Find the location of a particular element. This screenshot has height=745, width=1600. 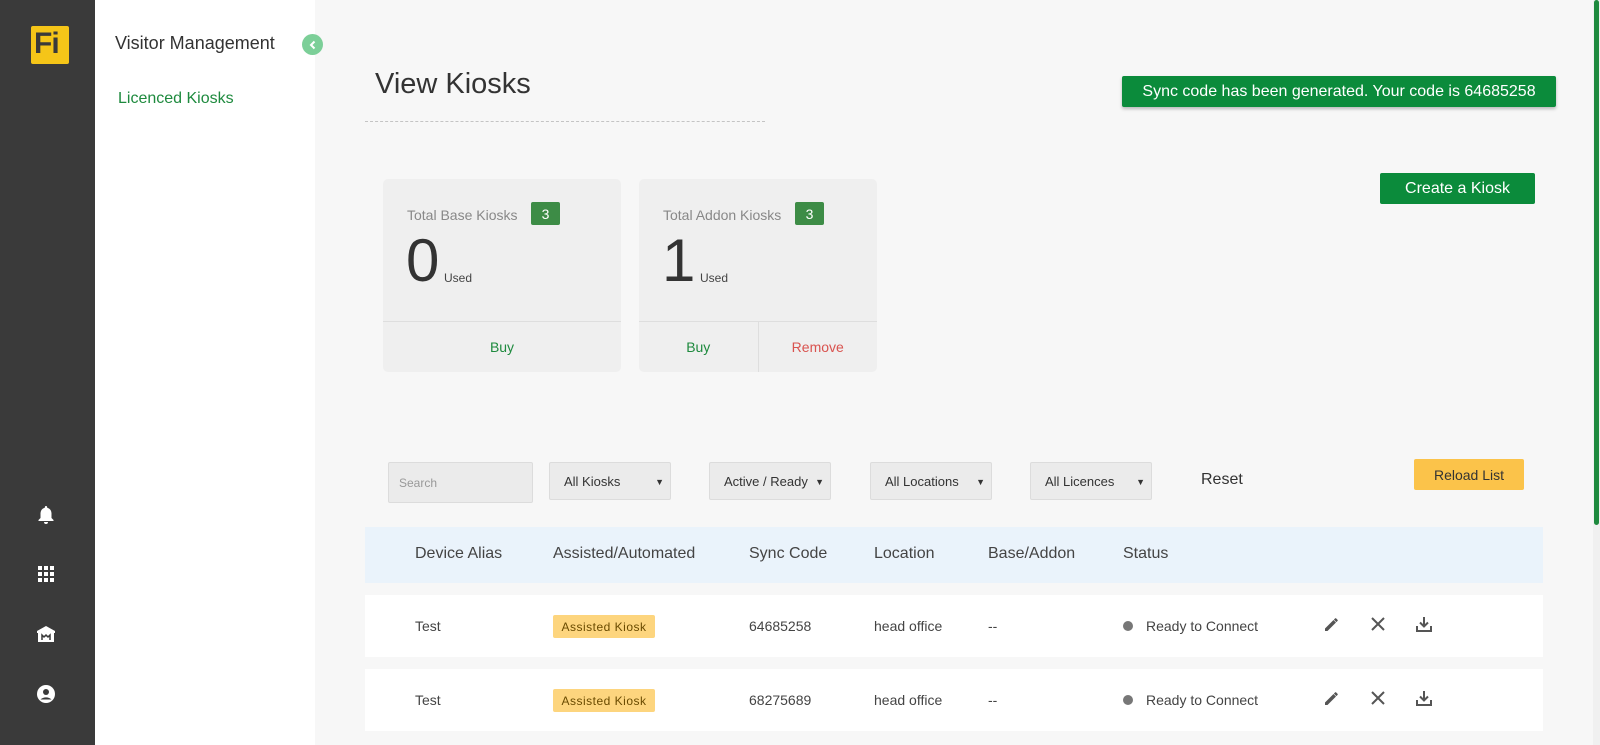

create-kiosk-button: Create a Kiosk is located at coordinates (1457, 188).